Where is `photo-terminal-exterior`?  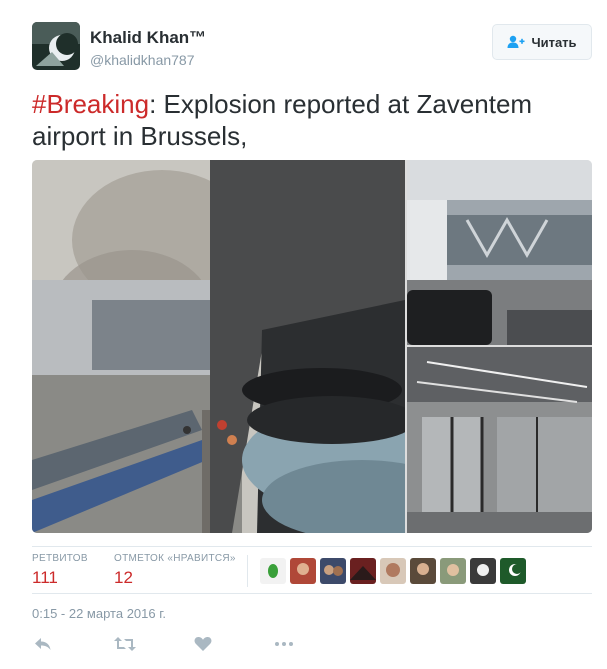
photo-terminal-exterior is located at coordinates (499, 252).